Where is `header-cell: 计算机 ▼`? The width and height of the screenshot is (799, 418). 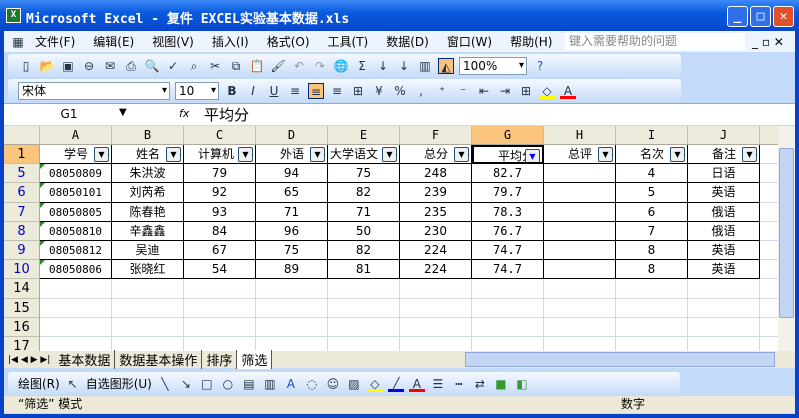
header-cell: 计算机 ▼ is located at coordinates (220, 155).